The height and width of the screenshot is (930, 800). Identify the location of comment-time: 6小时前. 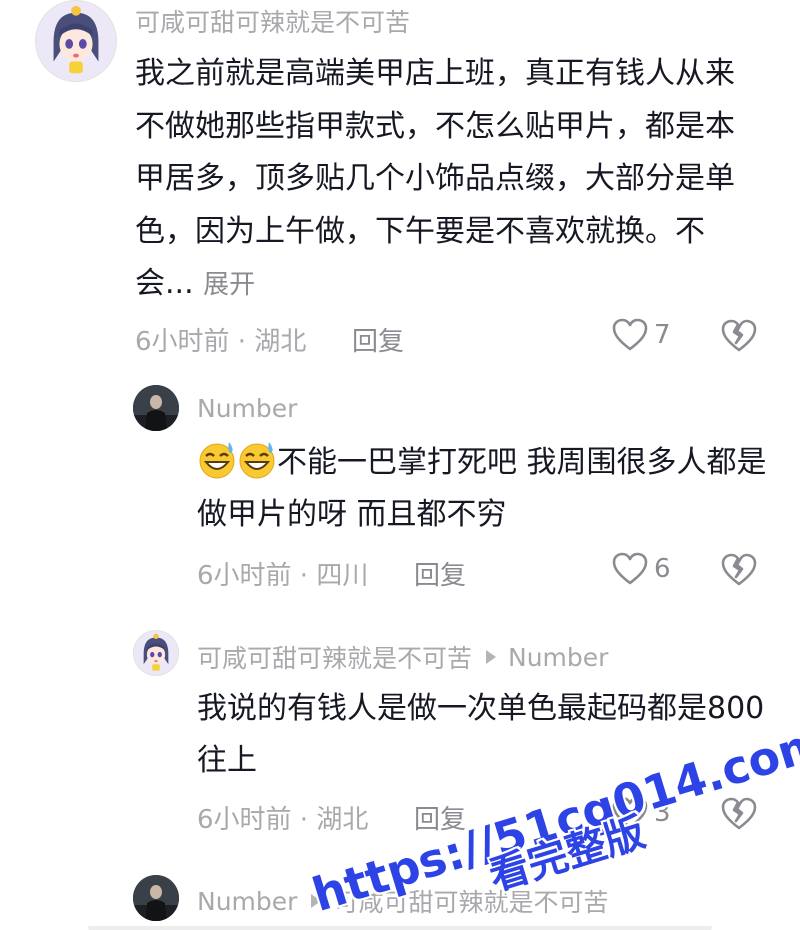
(182, 342).